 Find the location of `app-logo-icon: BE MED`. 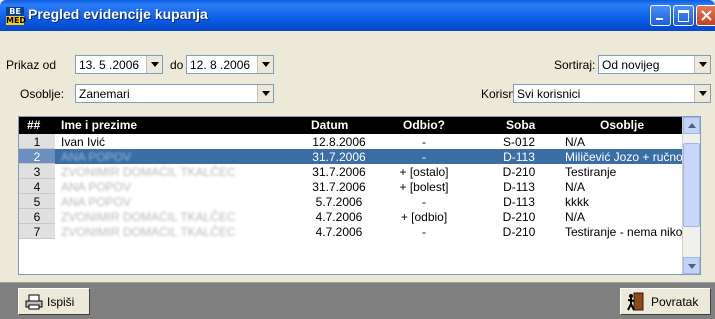

app-logo-icon: BE MED is located at coordinates (16, 16).